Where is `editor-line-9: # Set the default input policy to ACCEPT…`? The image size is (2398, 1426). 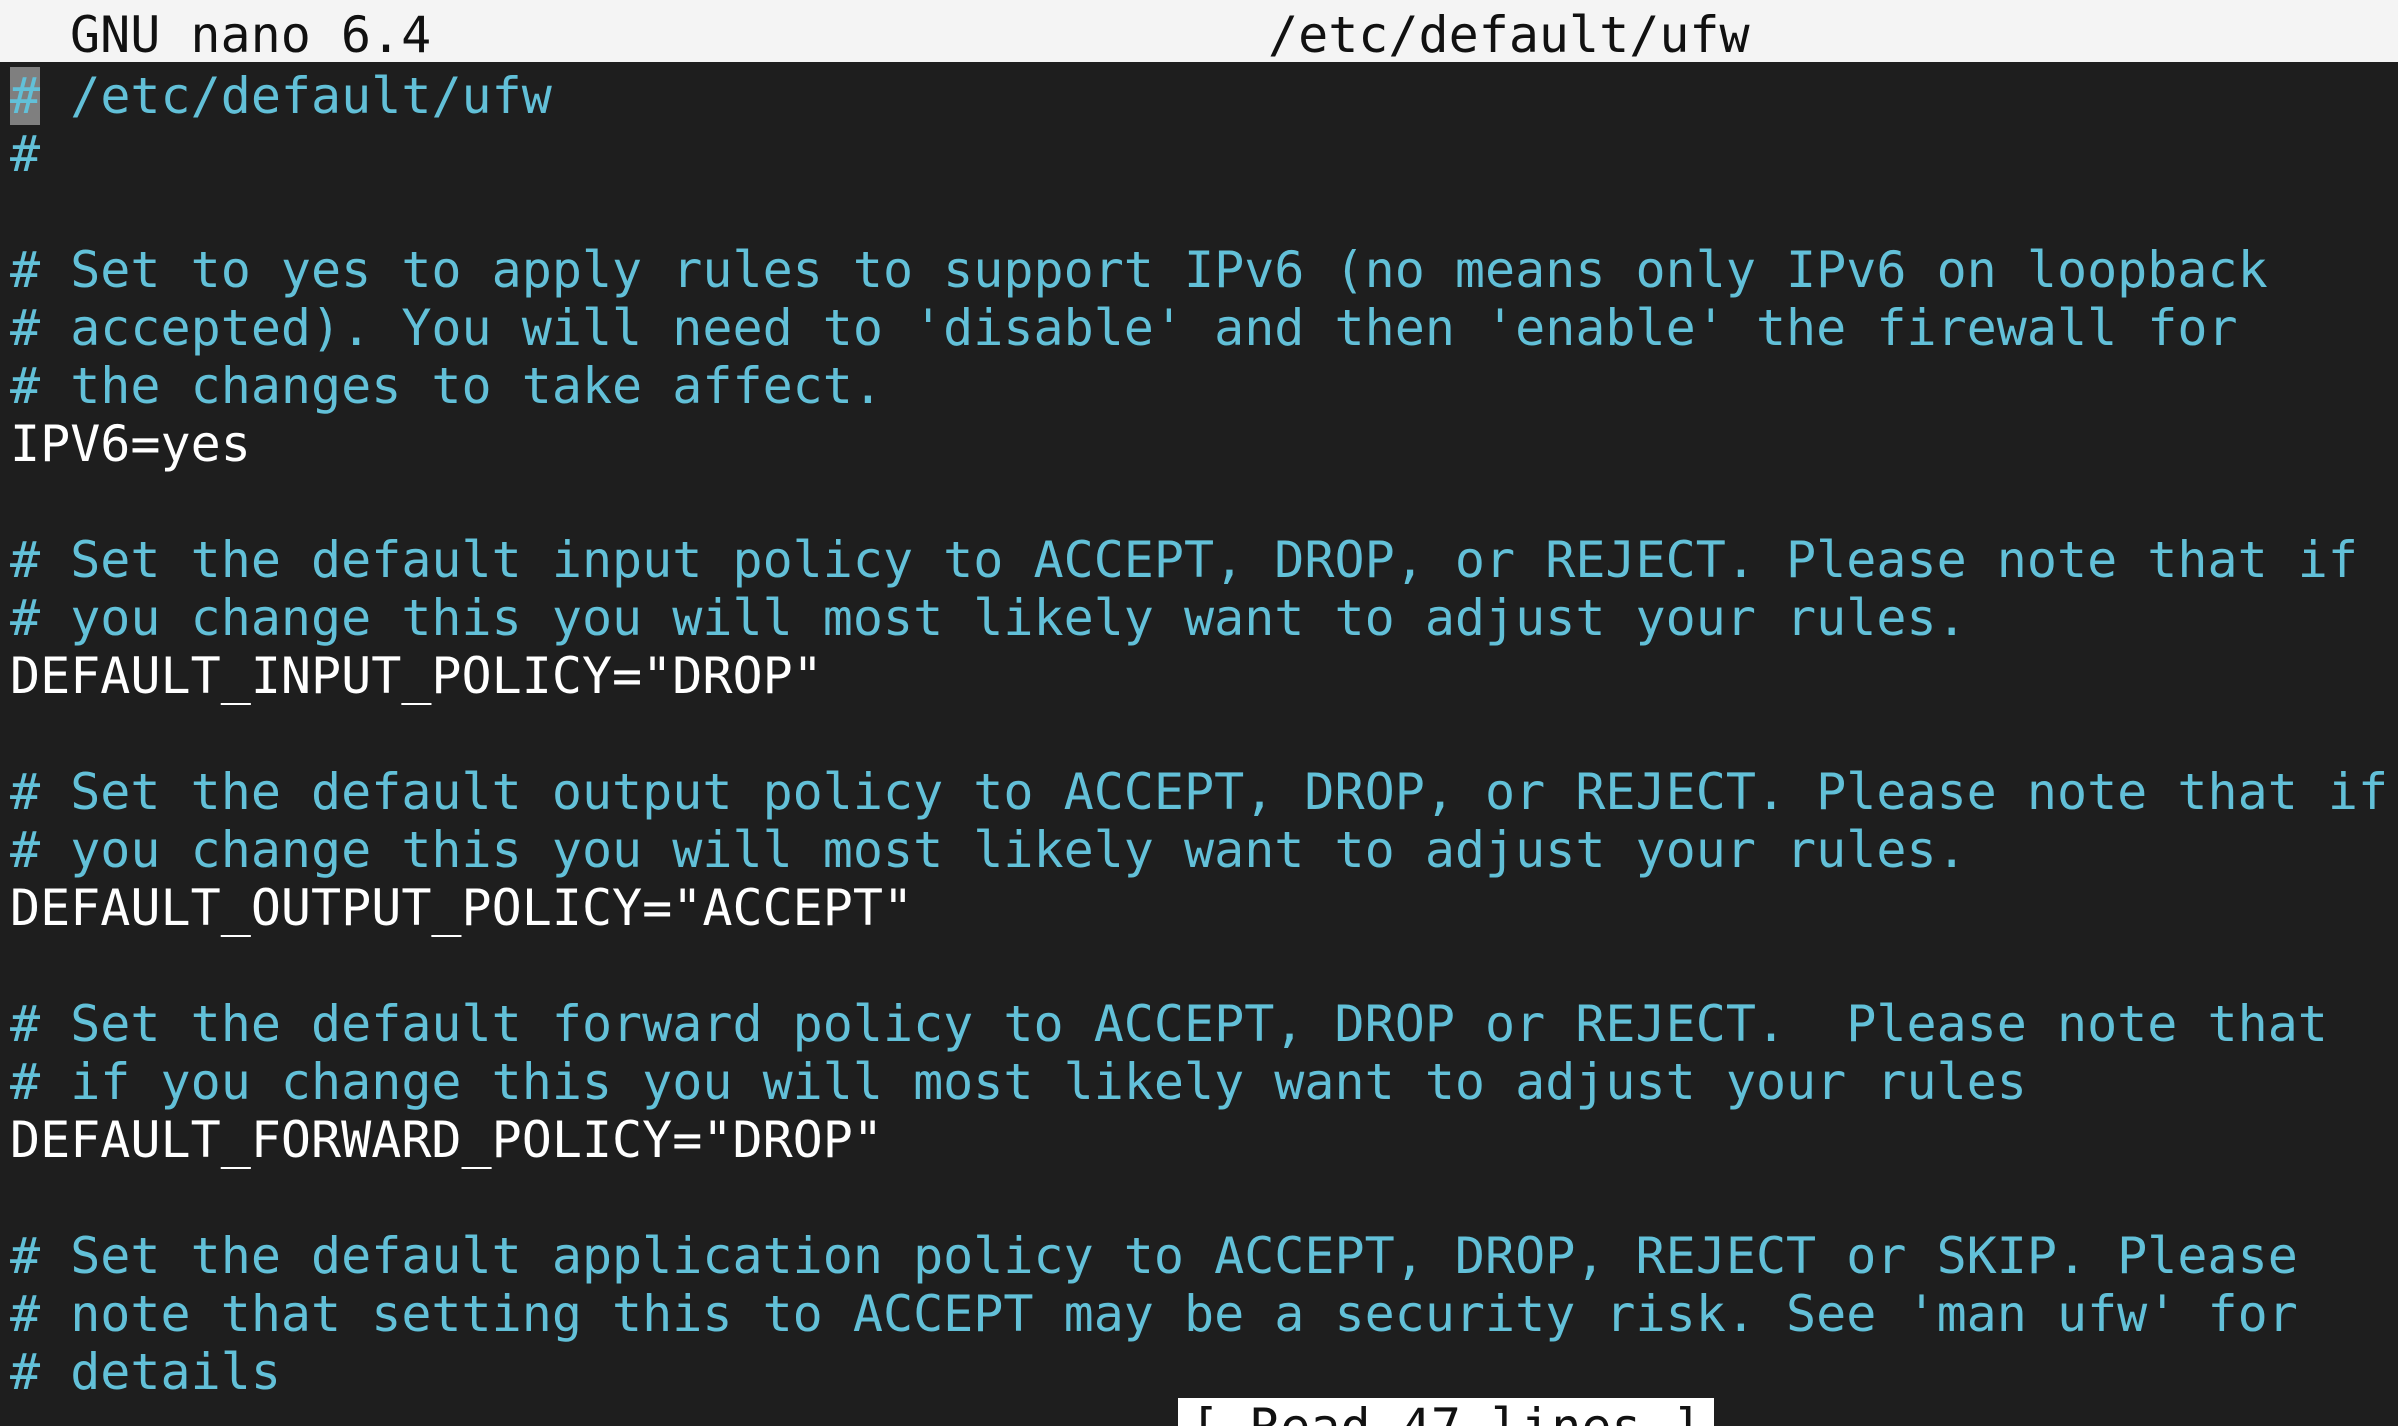 editor-line-9: # Set the default input policy to ACCEPT… is located at coordinates (1200, 560).